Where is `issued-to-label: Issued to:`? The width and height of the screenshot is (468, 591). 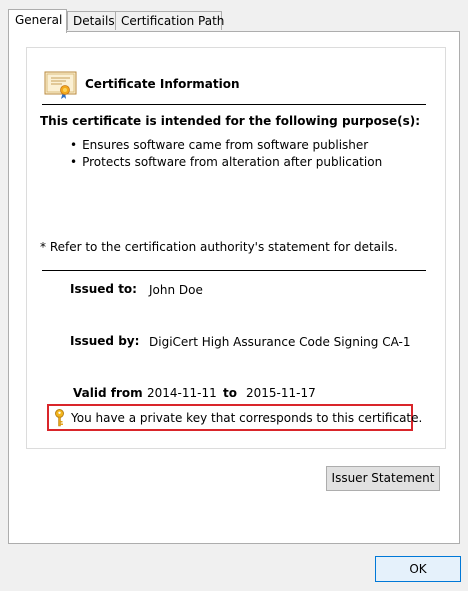
issued-to-label: Issued to: is located at coordinates (103, 289).